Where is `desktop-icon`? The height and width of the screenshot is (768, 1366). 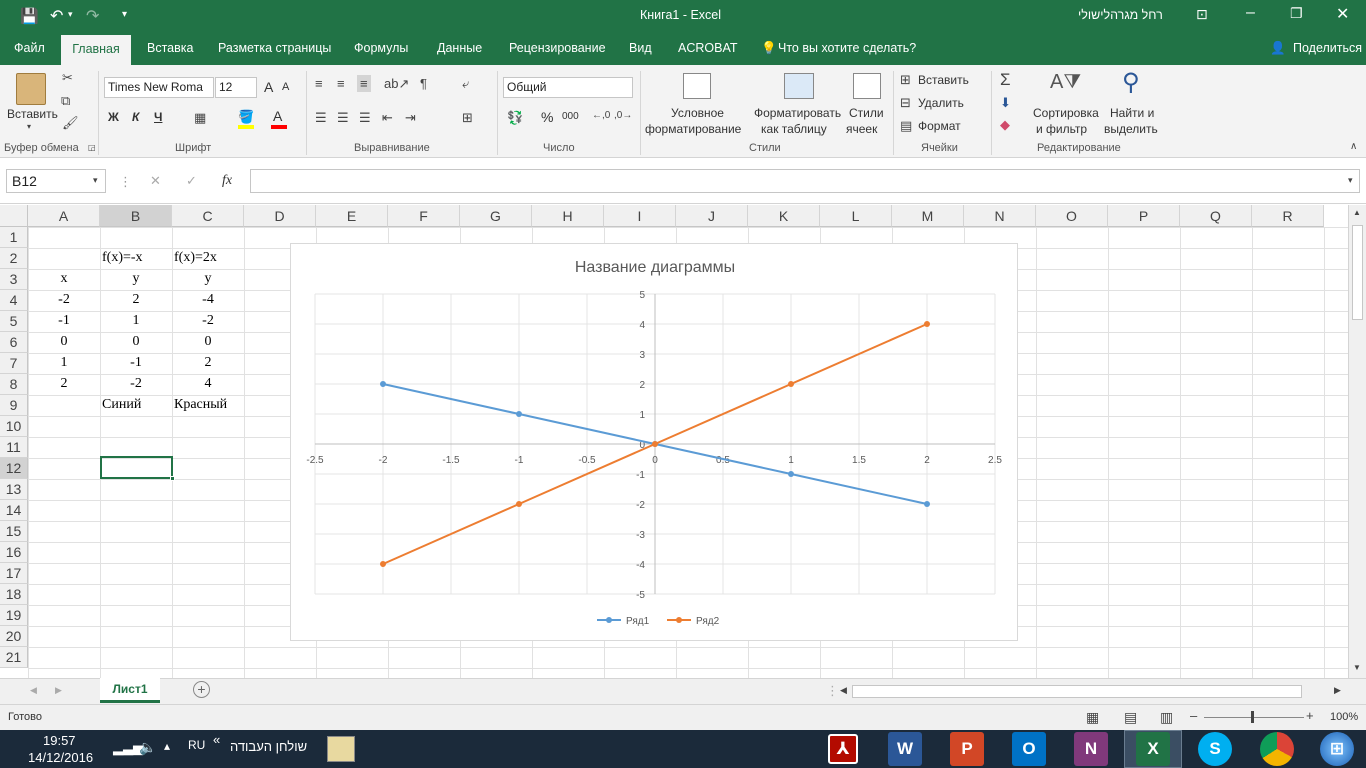 desktop-icon is located at coordinates (341, 749).